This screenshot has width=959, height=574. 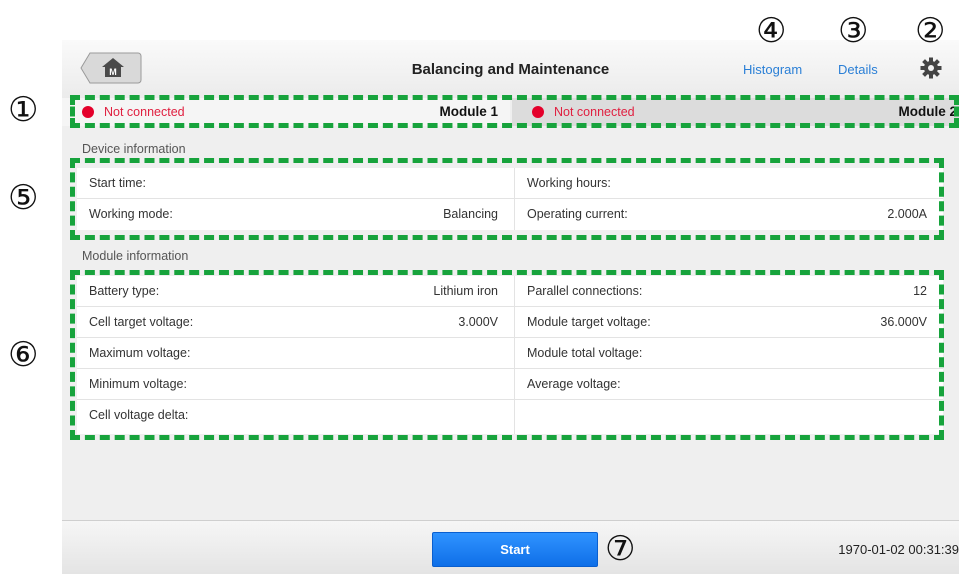 I want to click on module-info-heading: Module information, so click(x=135, y=256).